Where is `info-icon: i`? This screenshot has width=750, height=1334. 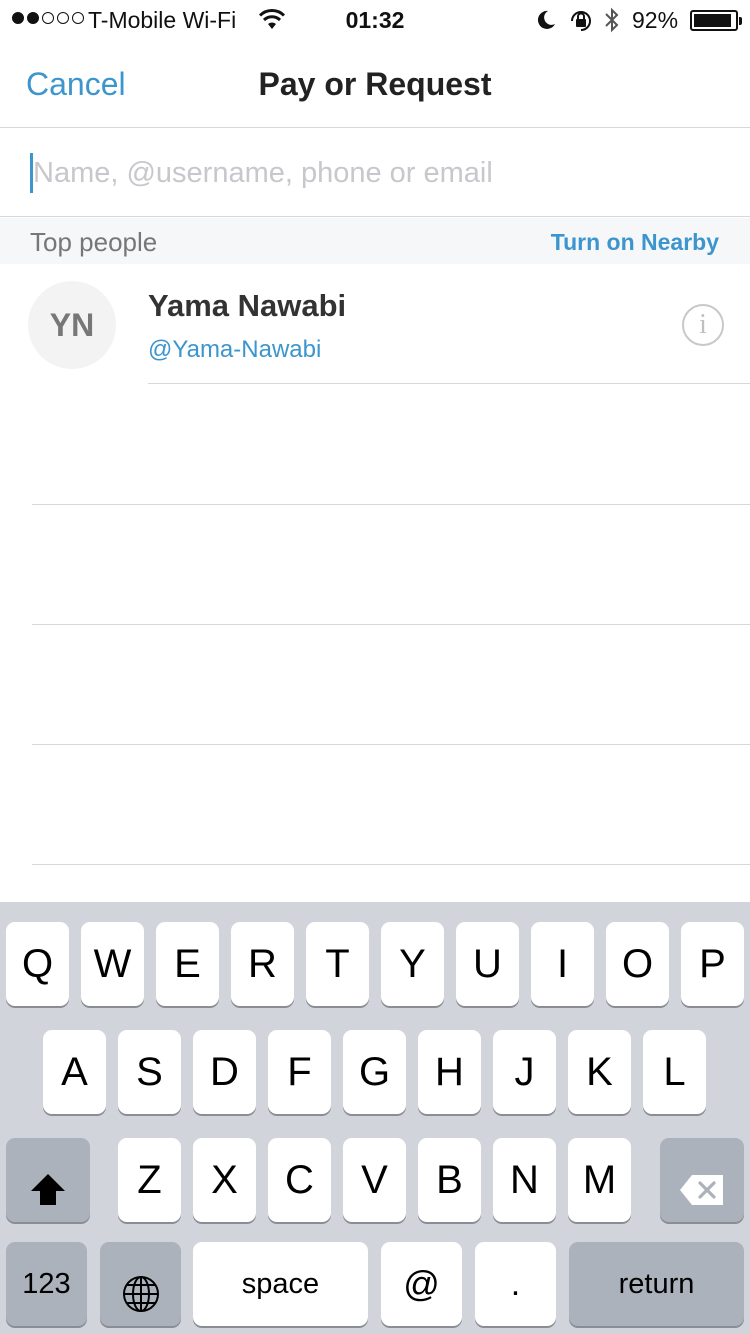
info-icon: i is located at coordinates (703, 325).